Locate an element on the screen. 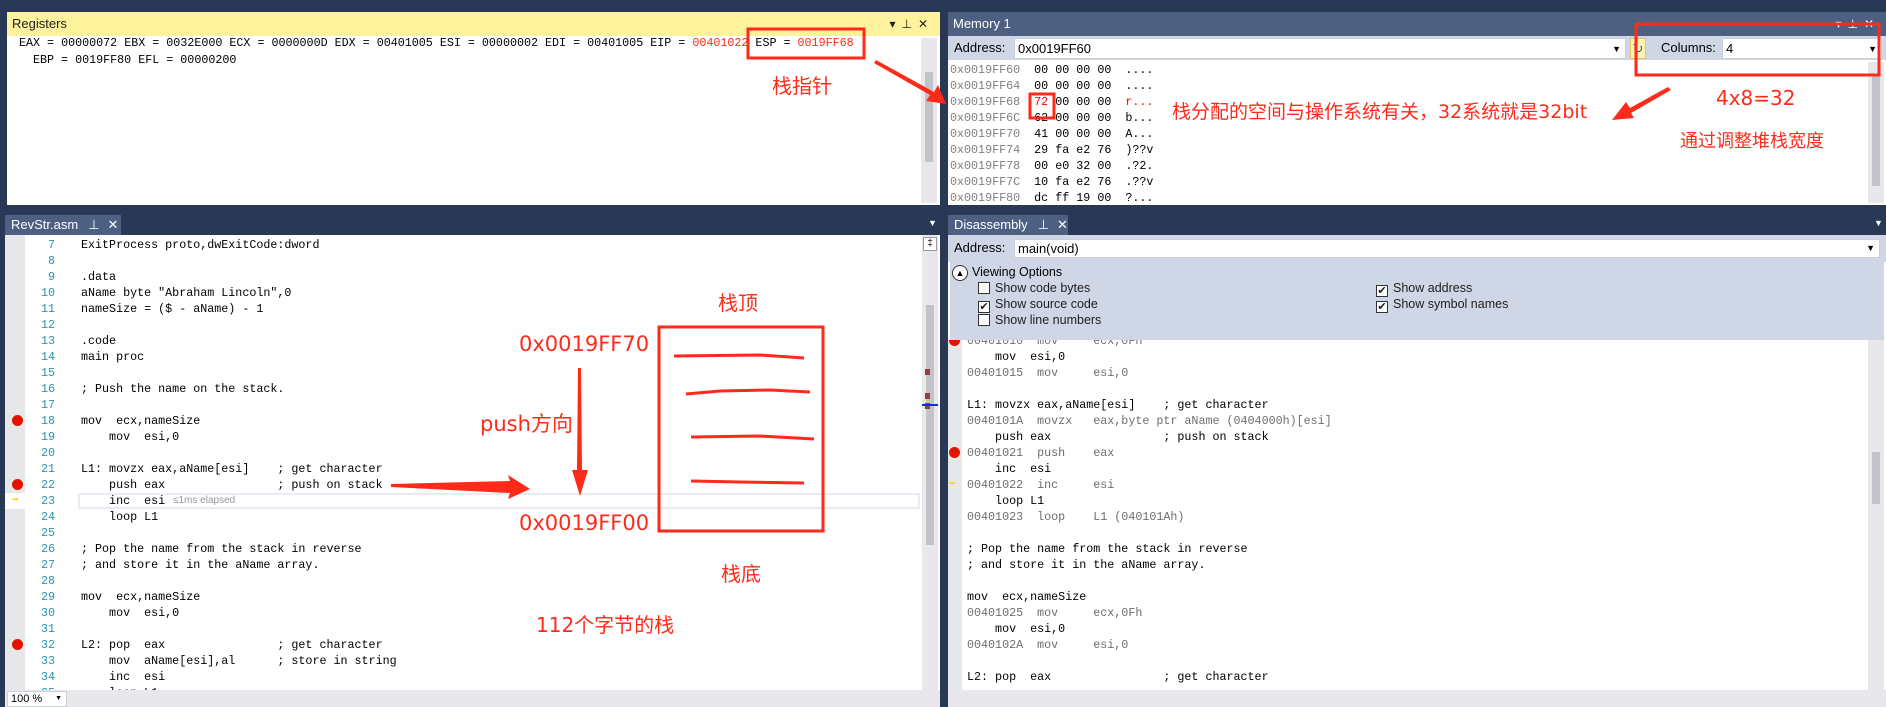  byte-72-highlight-box is located at coordinates (1042, 106).